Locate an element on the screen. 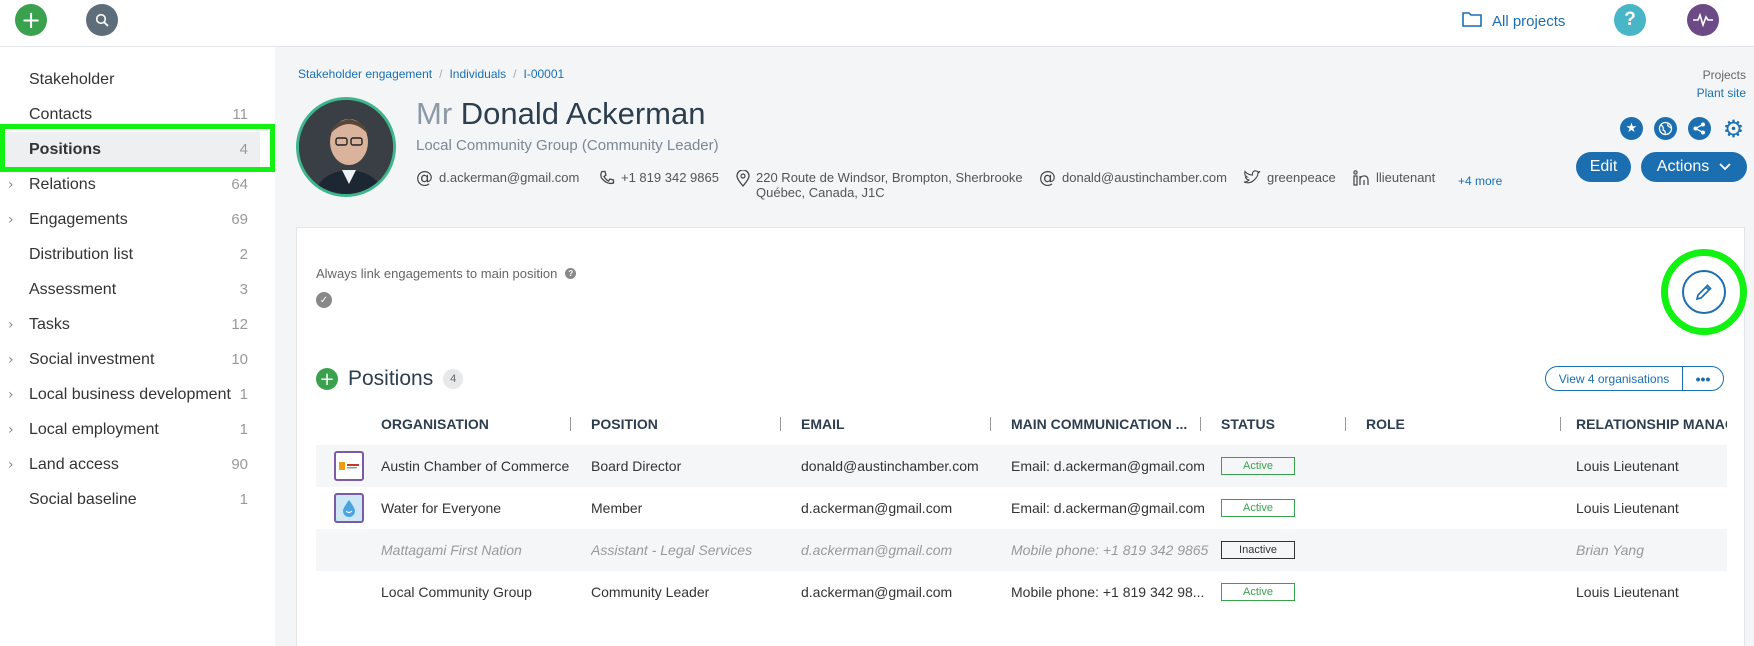  activity-icon is located at coordinates (1703, 20).